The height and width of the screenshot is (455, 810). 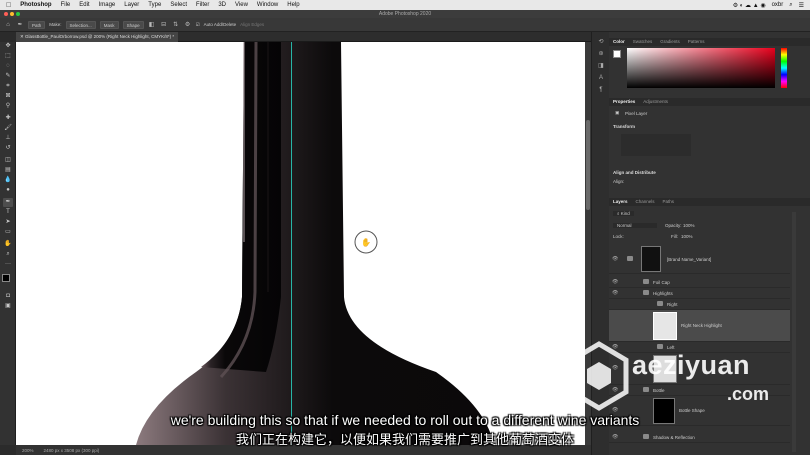 What do you see at coordinates (656, 145) in the screenshot?
I see `transform-fields` at bounding box center [656, 145].